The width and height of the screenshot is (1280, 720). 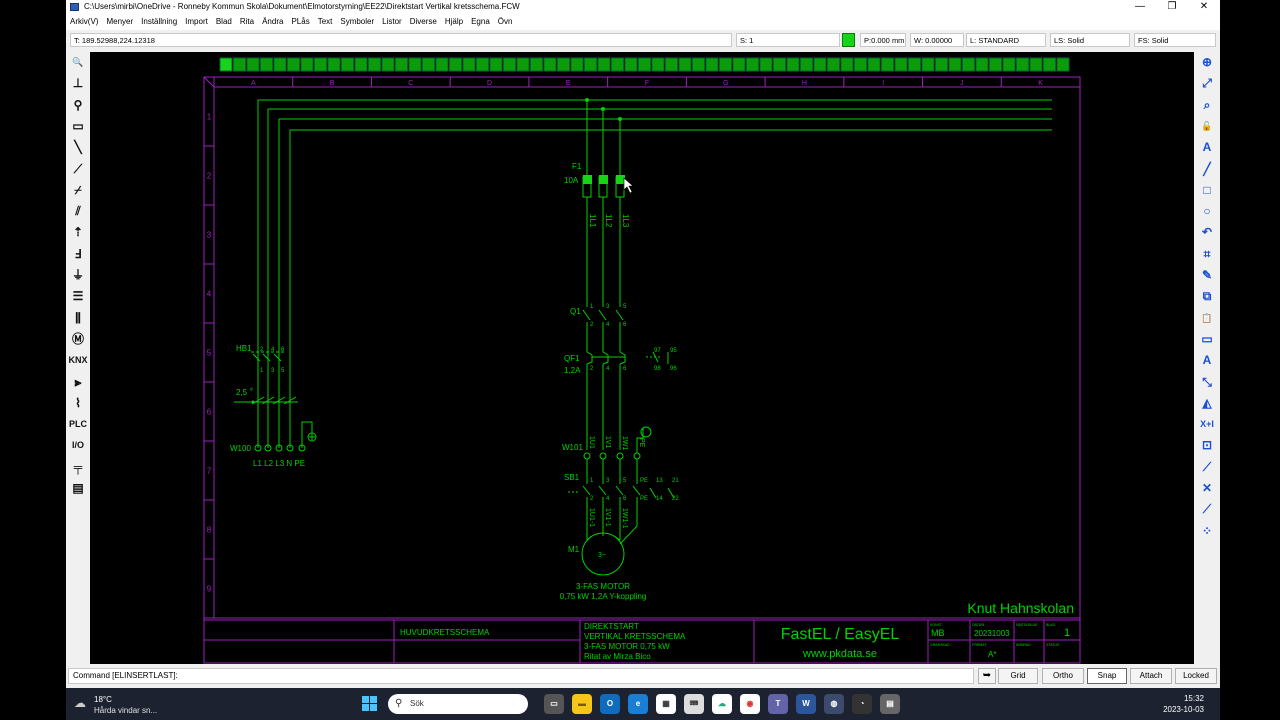 What do you see at coordinates (1207, 62) in the screenshot?
I see `zoom-in-icon: ⊕` at bounding box center [1207, 62].